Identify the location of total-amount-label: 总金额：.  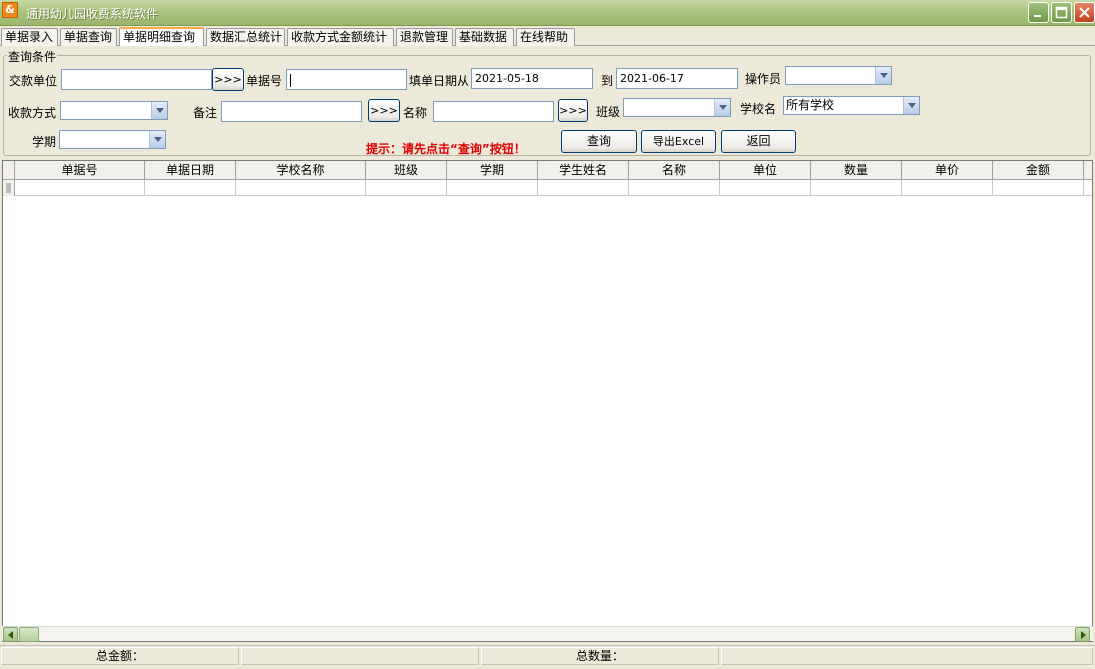
(120, 656).